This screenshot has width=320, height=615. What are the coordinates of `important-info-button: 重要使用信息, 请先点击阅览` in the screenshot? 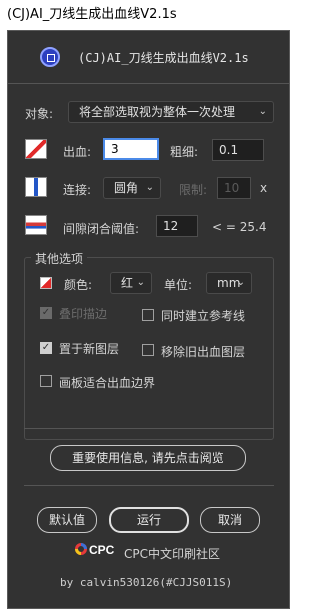 It's located at (148, 458).